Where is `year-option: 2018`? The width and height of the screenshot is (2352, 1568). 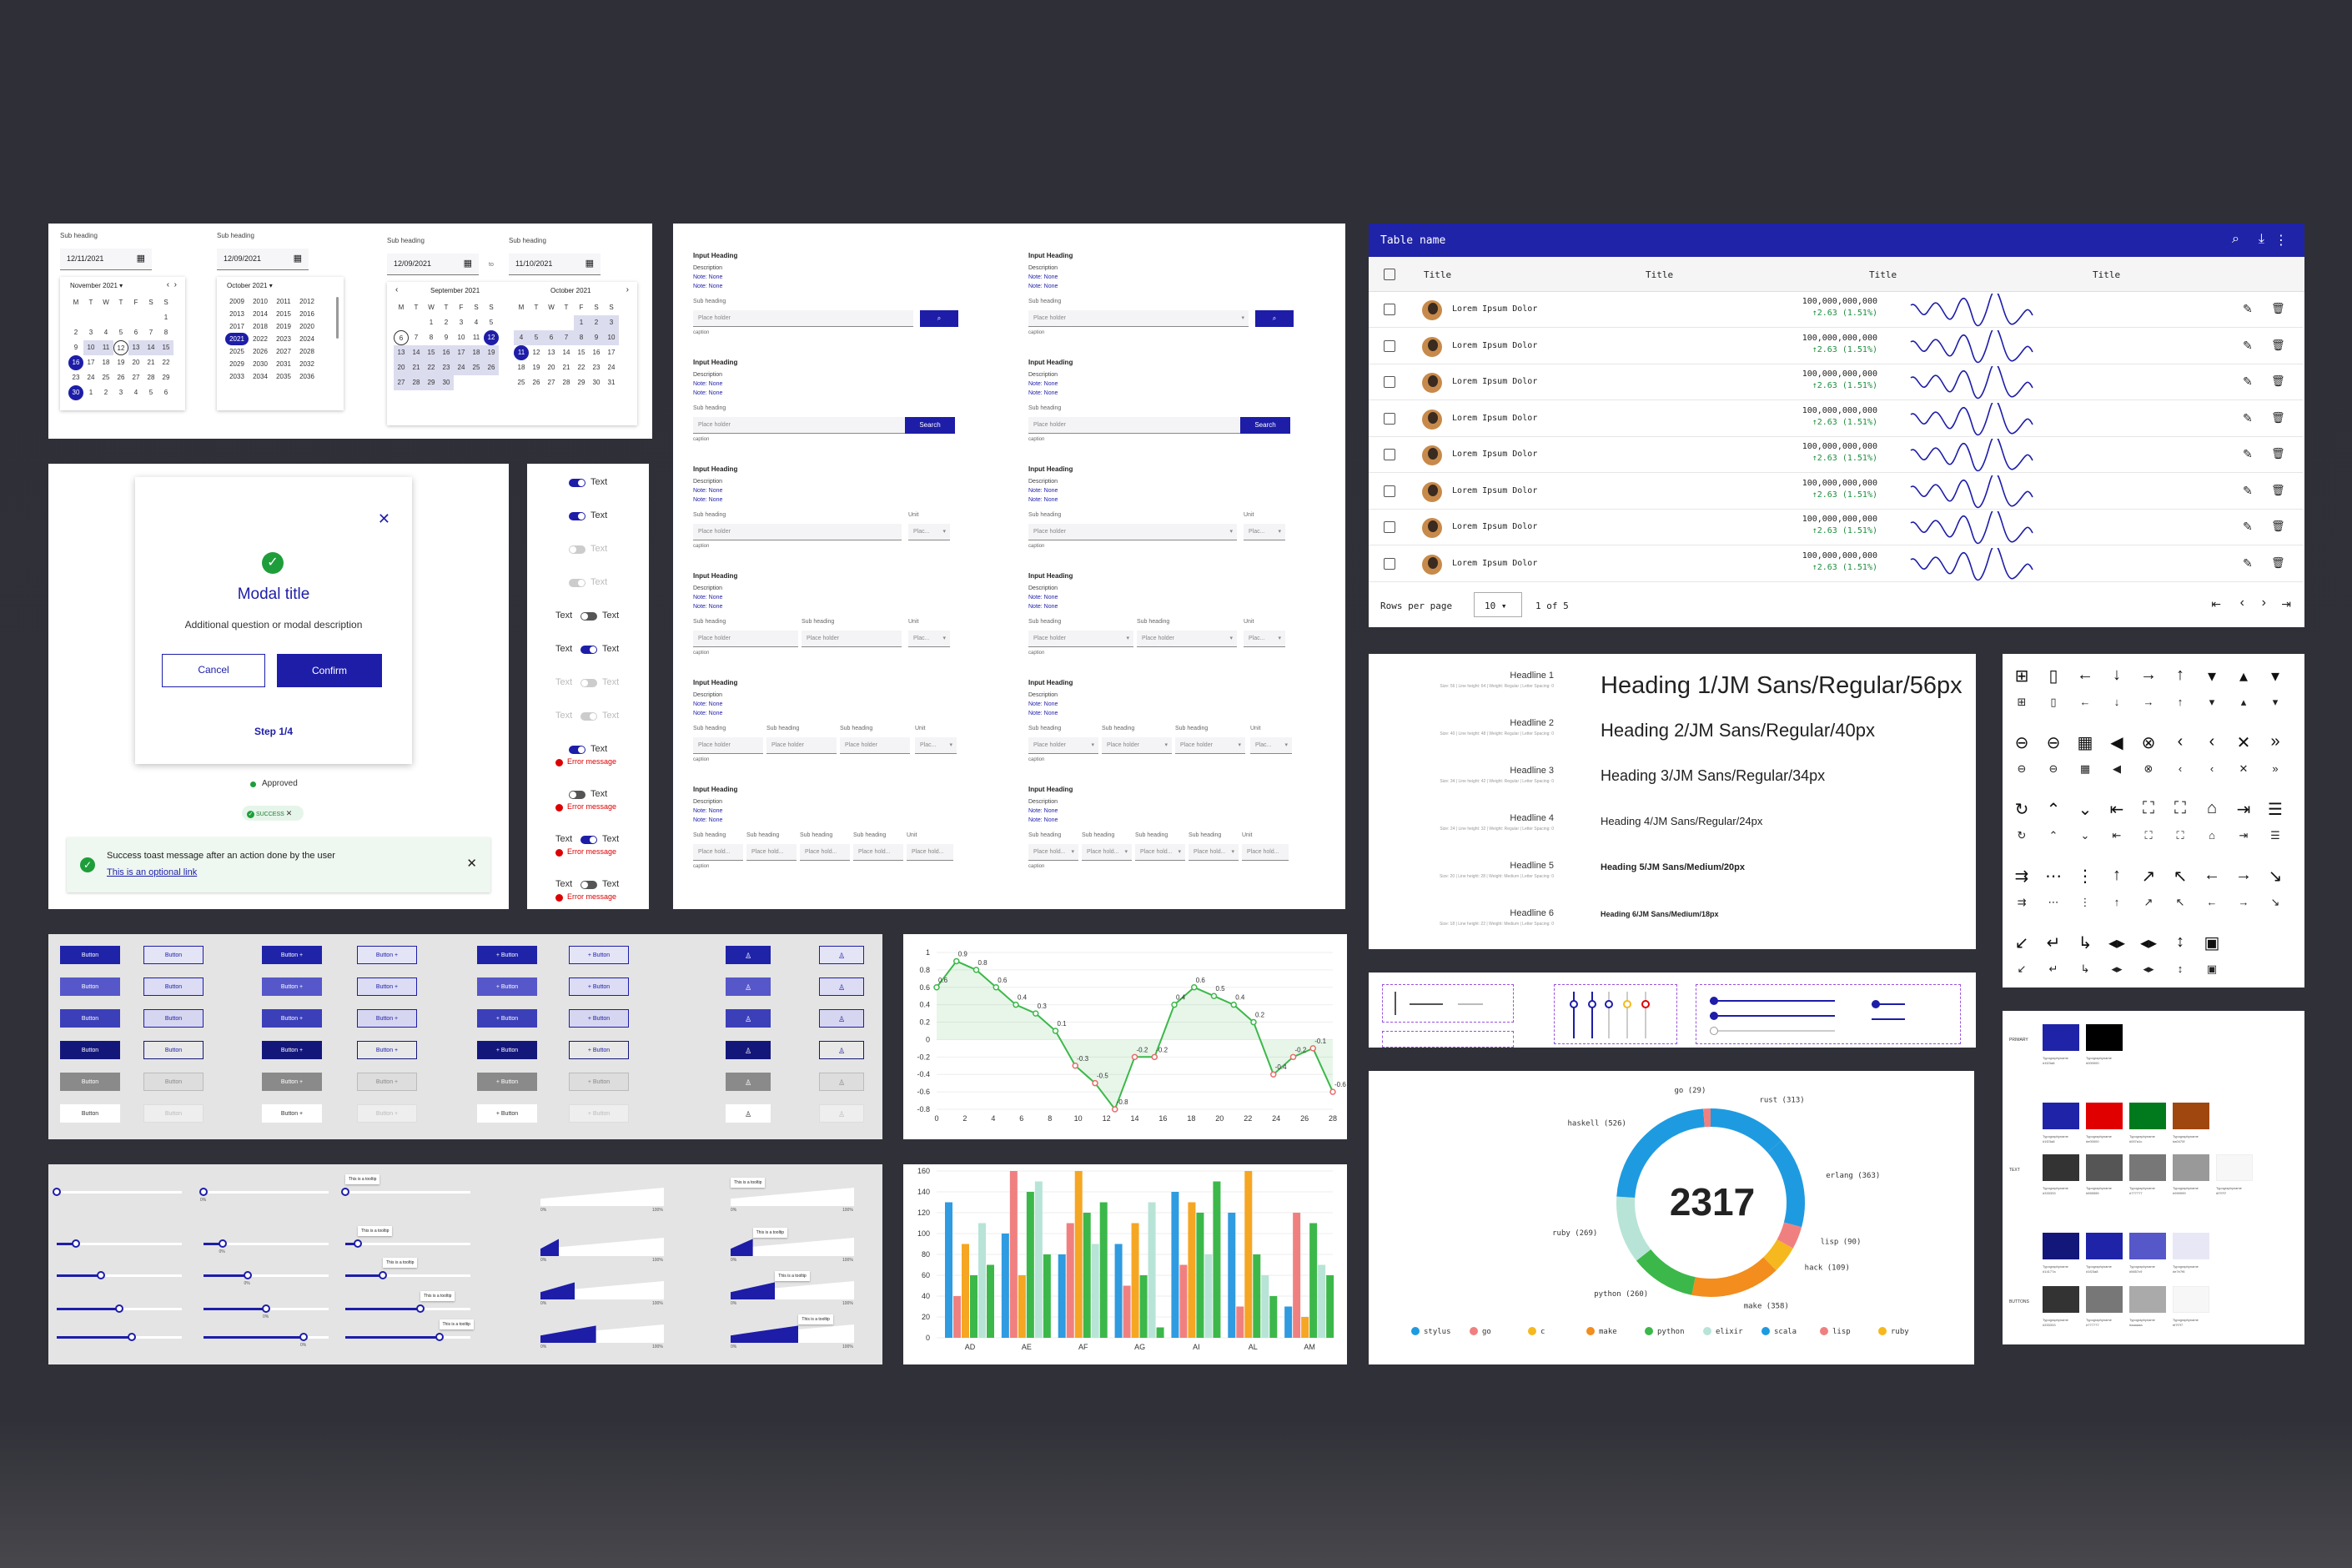
year-option: 2018 is located at coordinates (260, 326).